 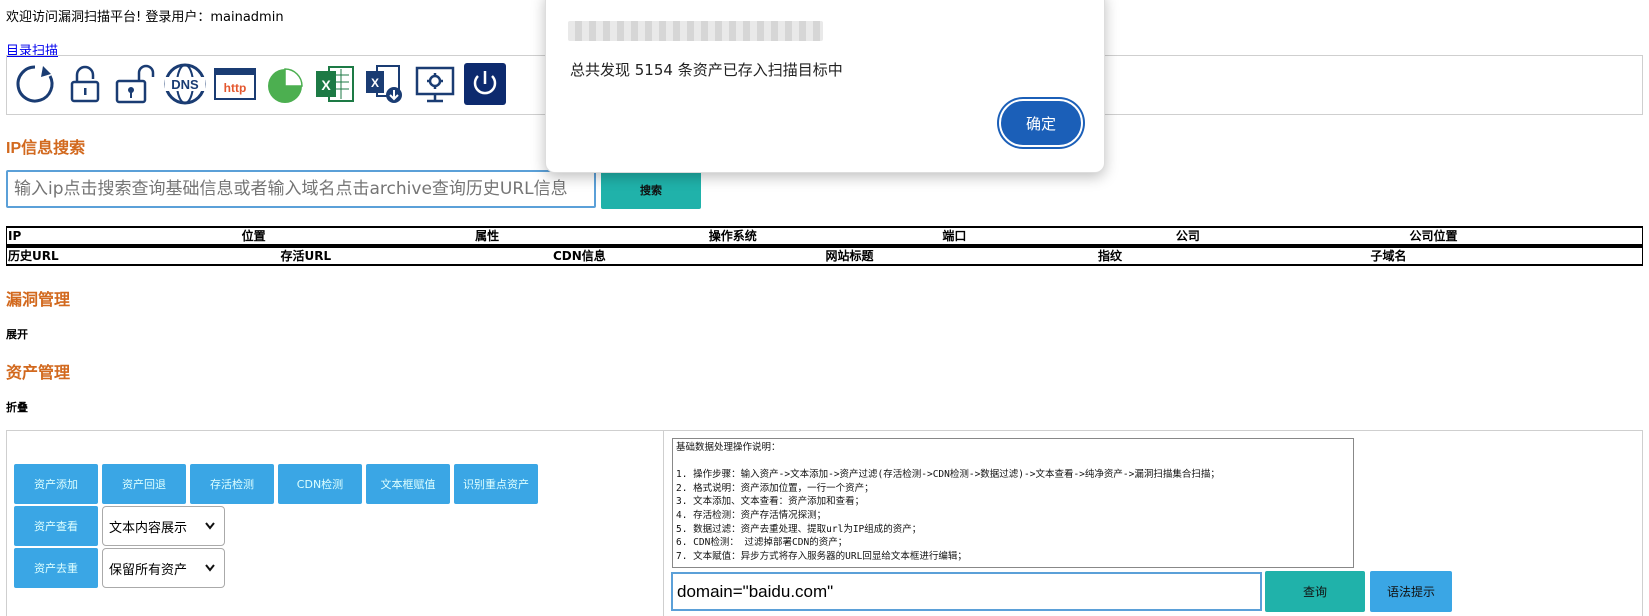 I want to click on dns-icon: DNS, so click(x=185, y=84).